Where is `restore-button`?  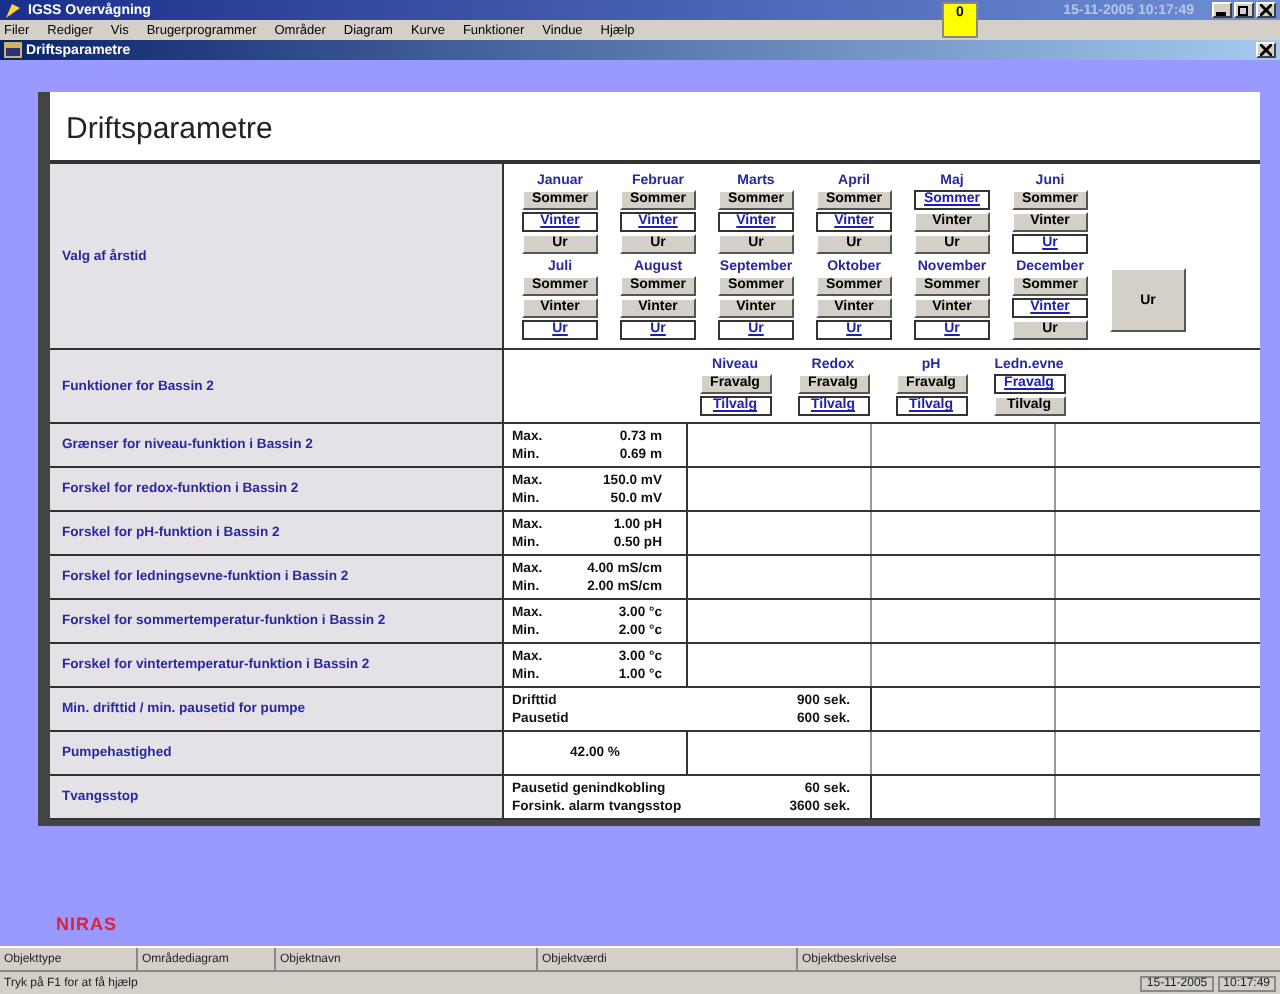
restore-button is located at coordinates (1244, 10).